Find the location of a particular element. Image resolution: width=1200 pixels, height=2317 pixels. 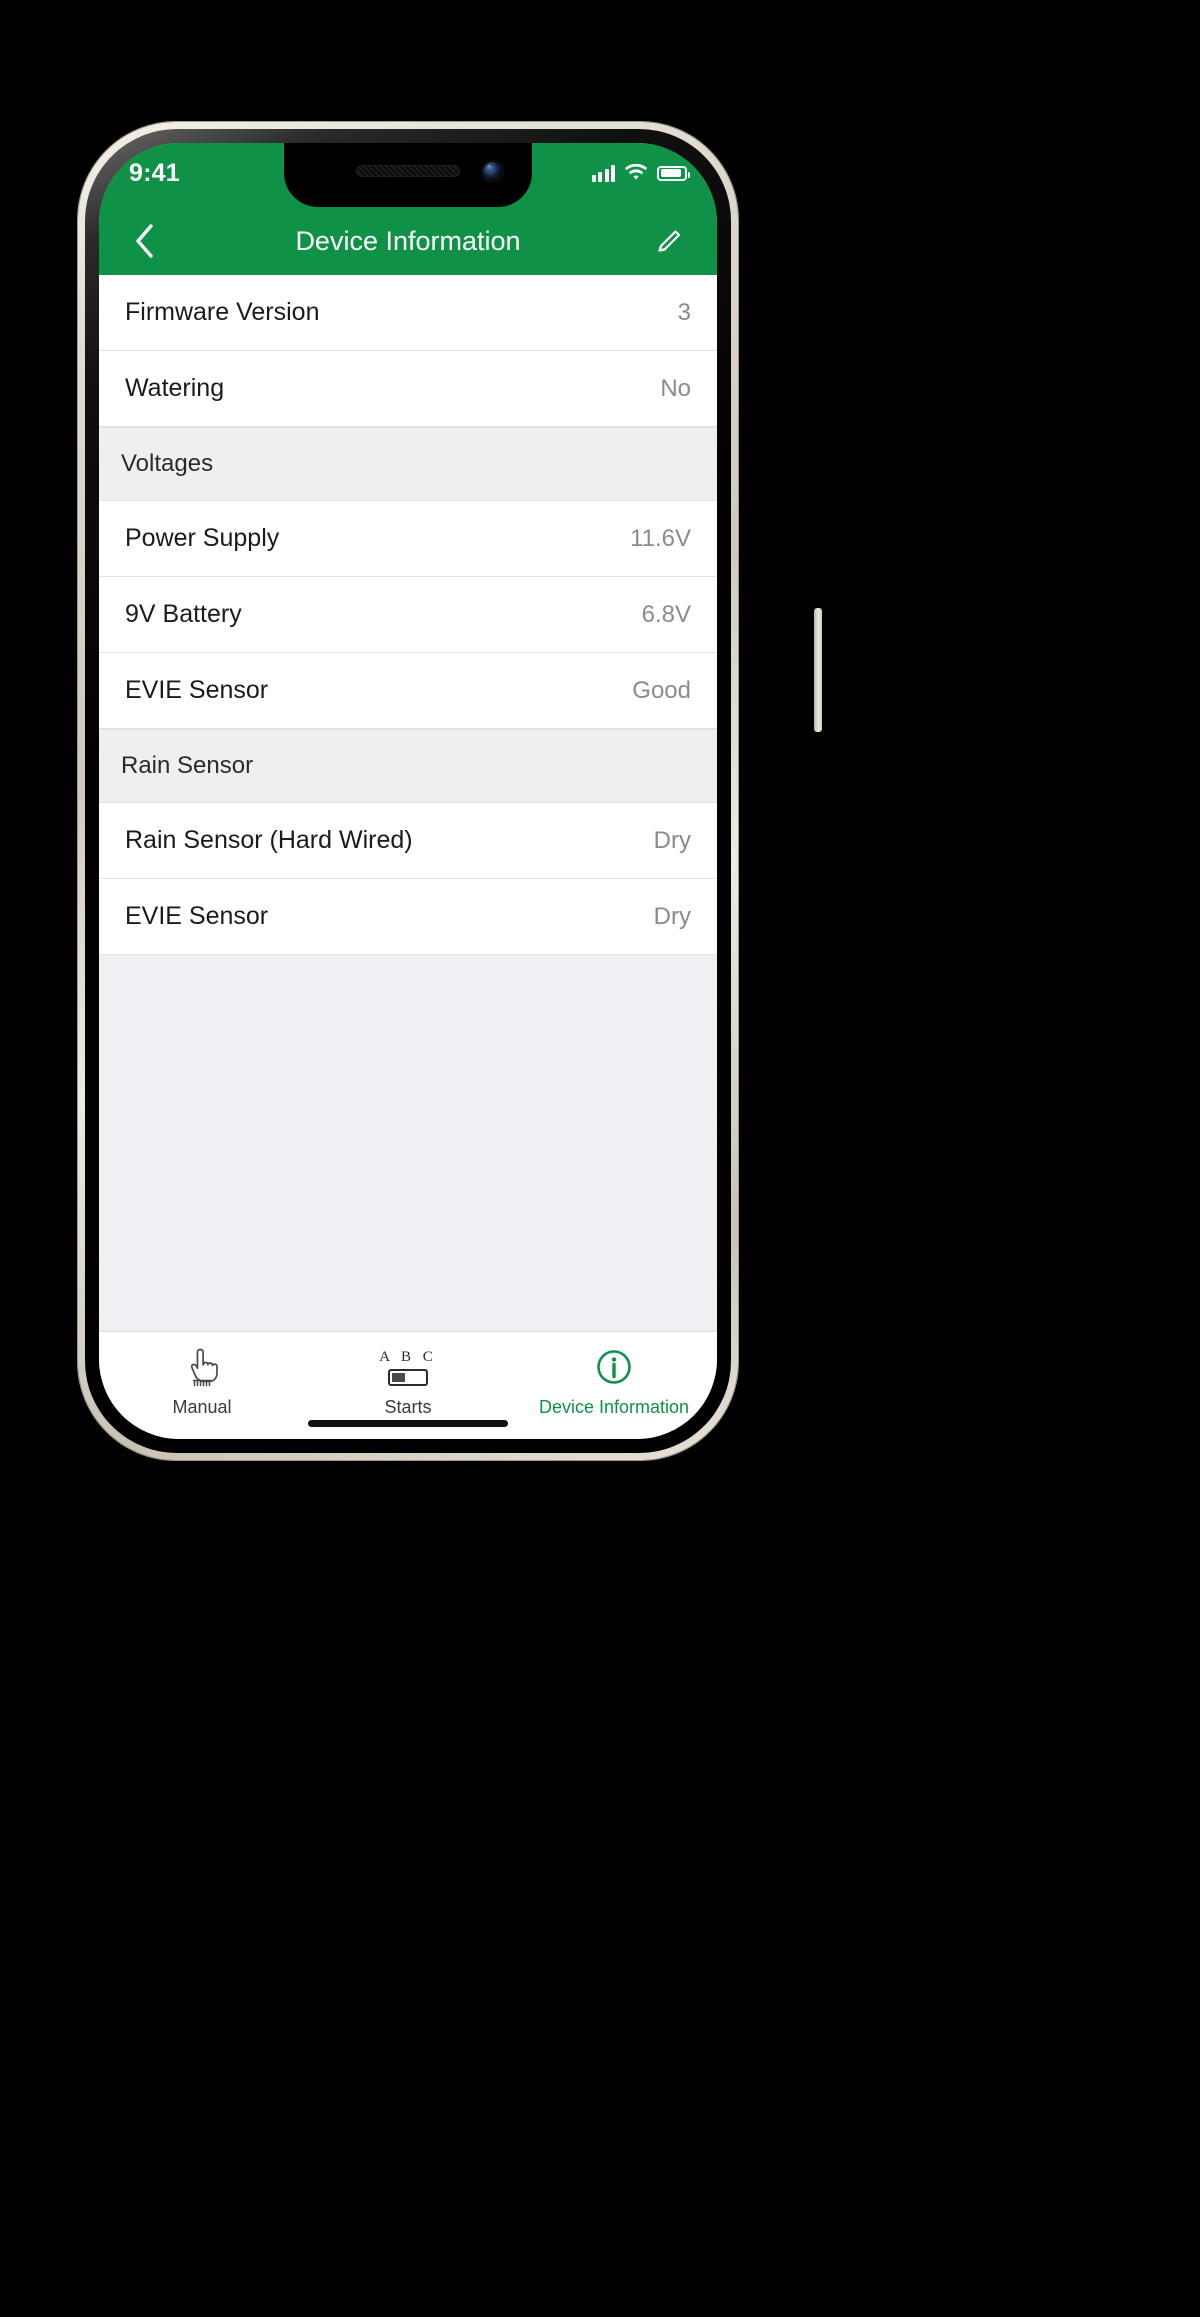

edit-button is located at coordinates (669, 241).